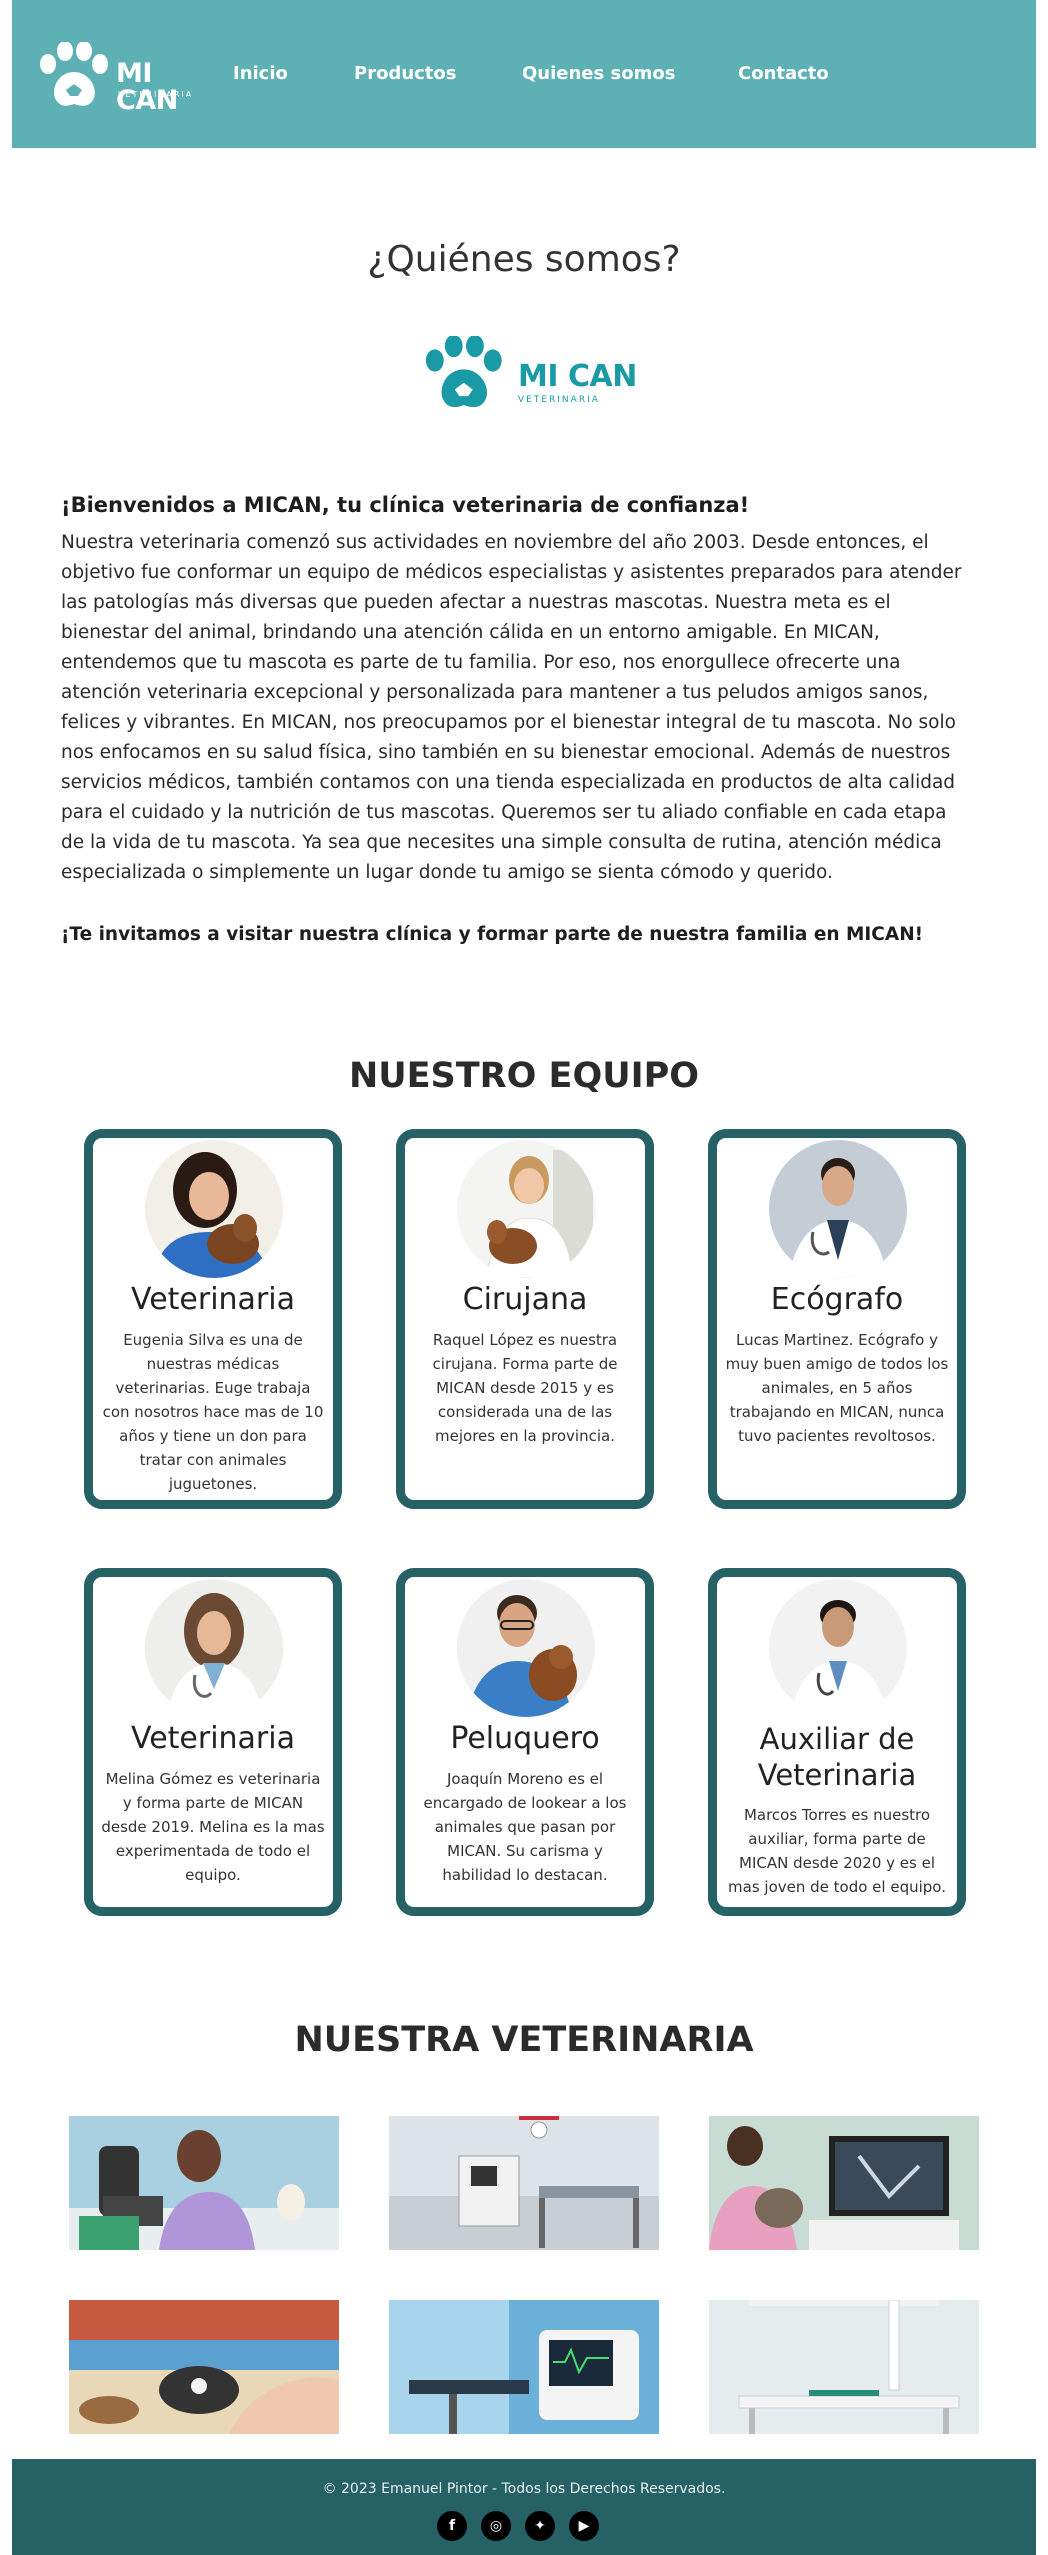 The width and height of the screenshot is (1048, 2555). I want to click on member-role: Auxiliar de Veterinaria, so click(837, 1757).